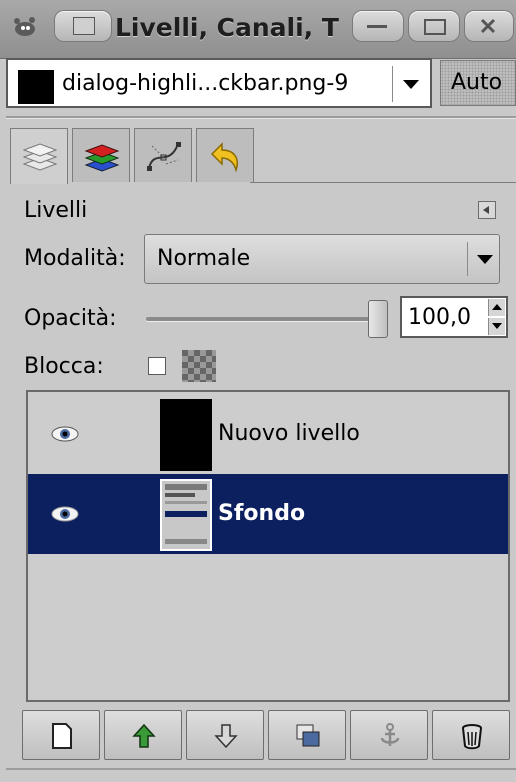  Describe the element at coordinates (378, 26) in the screenshot. I see `minimize-button` at that location.